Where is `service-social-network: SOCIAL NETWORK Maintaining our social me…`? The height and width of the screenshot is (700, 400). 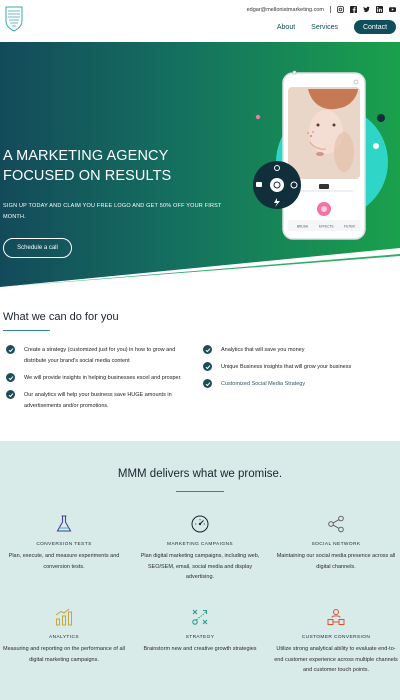 service-social-network: SOCIAL NETWORK Maintaining our social me… is located at coordinates (336, 543).